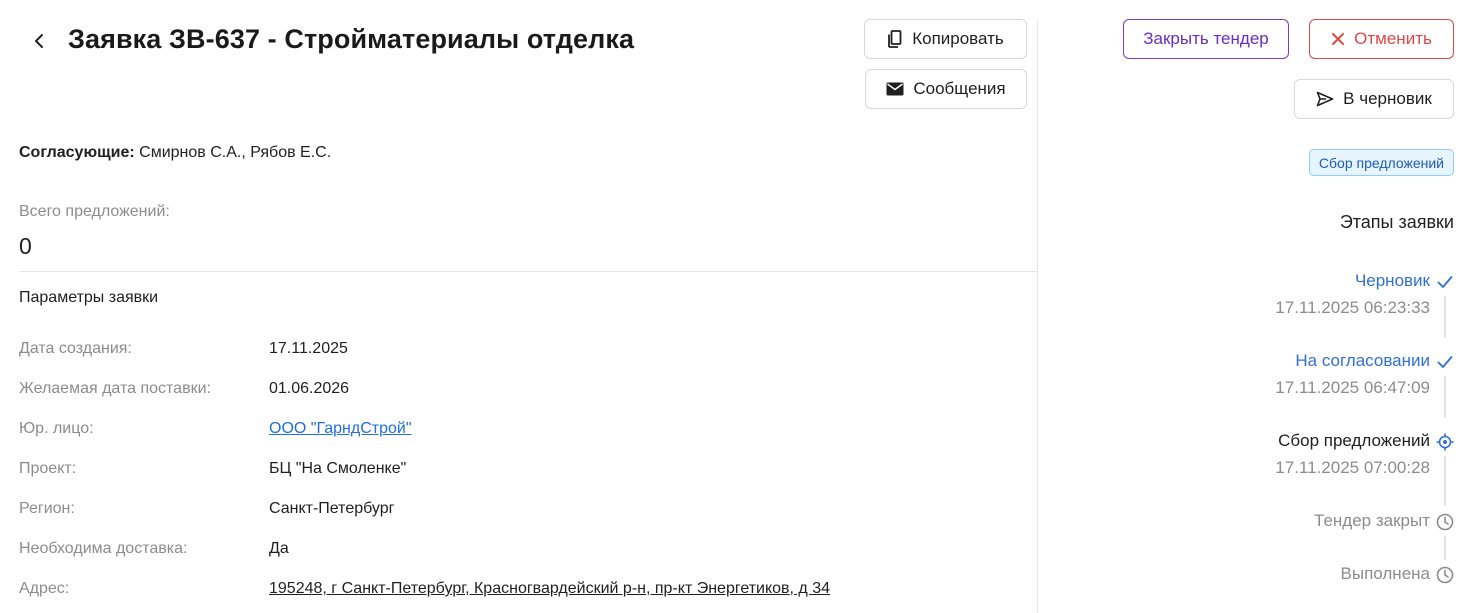  What do you see at coordinates (519, 432) in the screenshot?
I see `param-row-legal-entity: Юр. лицо: ООО "ГарндСтрой"` at bounding box center [519, 432].